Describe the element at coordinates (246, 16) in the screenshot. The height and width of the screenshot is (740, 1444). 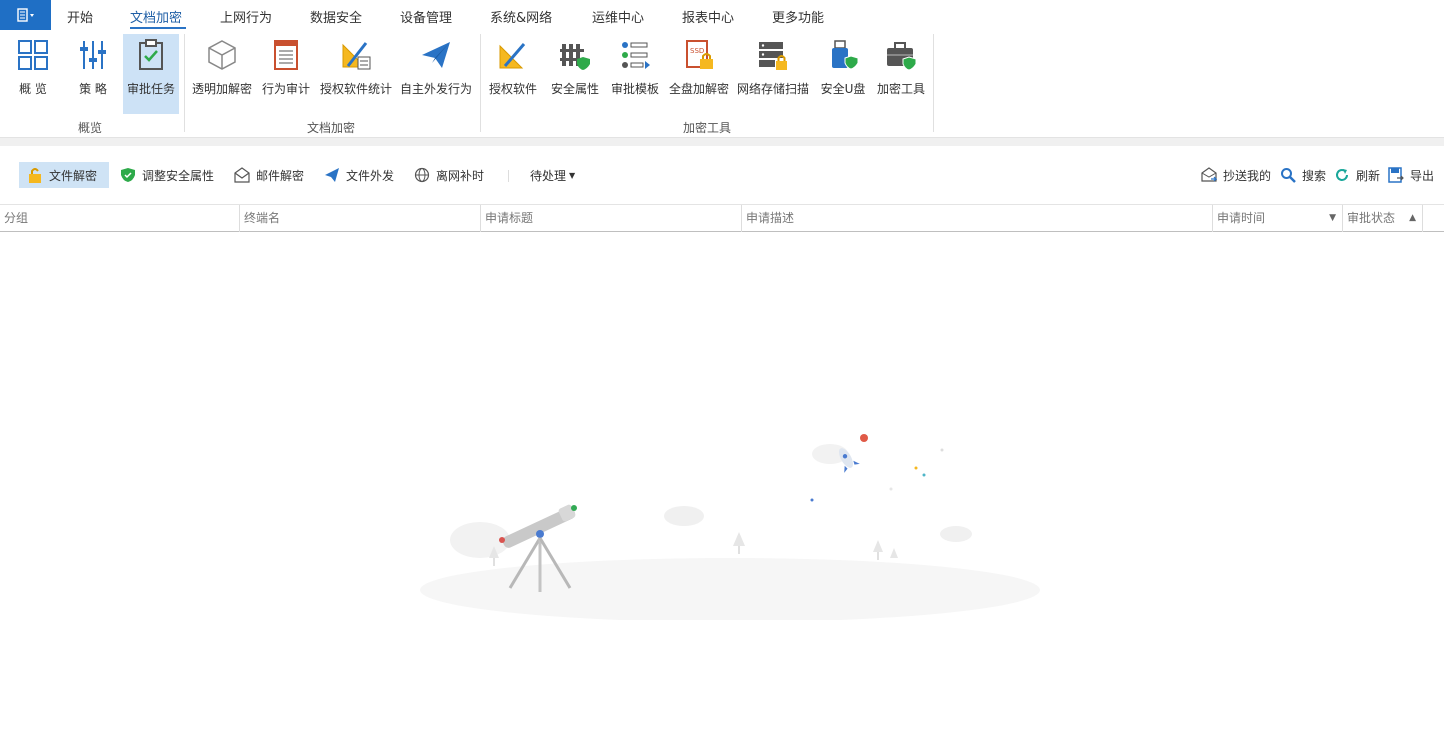
I see `menu-item-web-behavior: 上网行为` at that location.